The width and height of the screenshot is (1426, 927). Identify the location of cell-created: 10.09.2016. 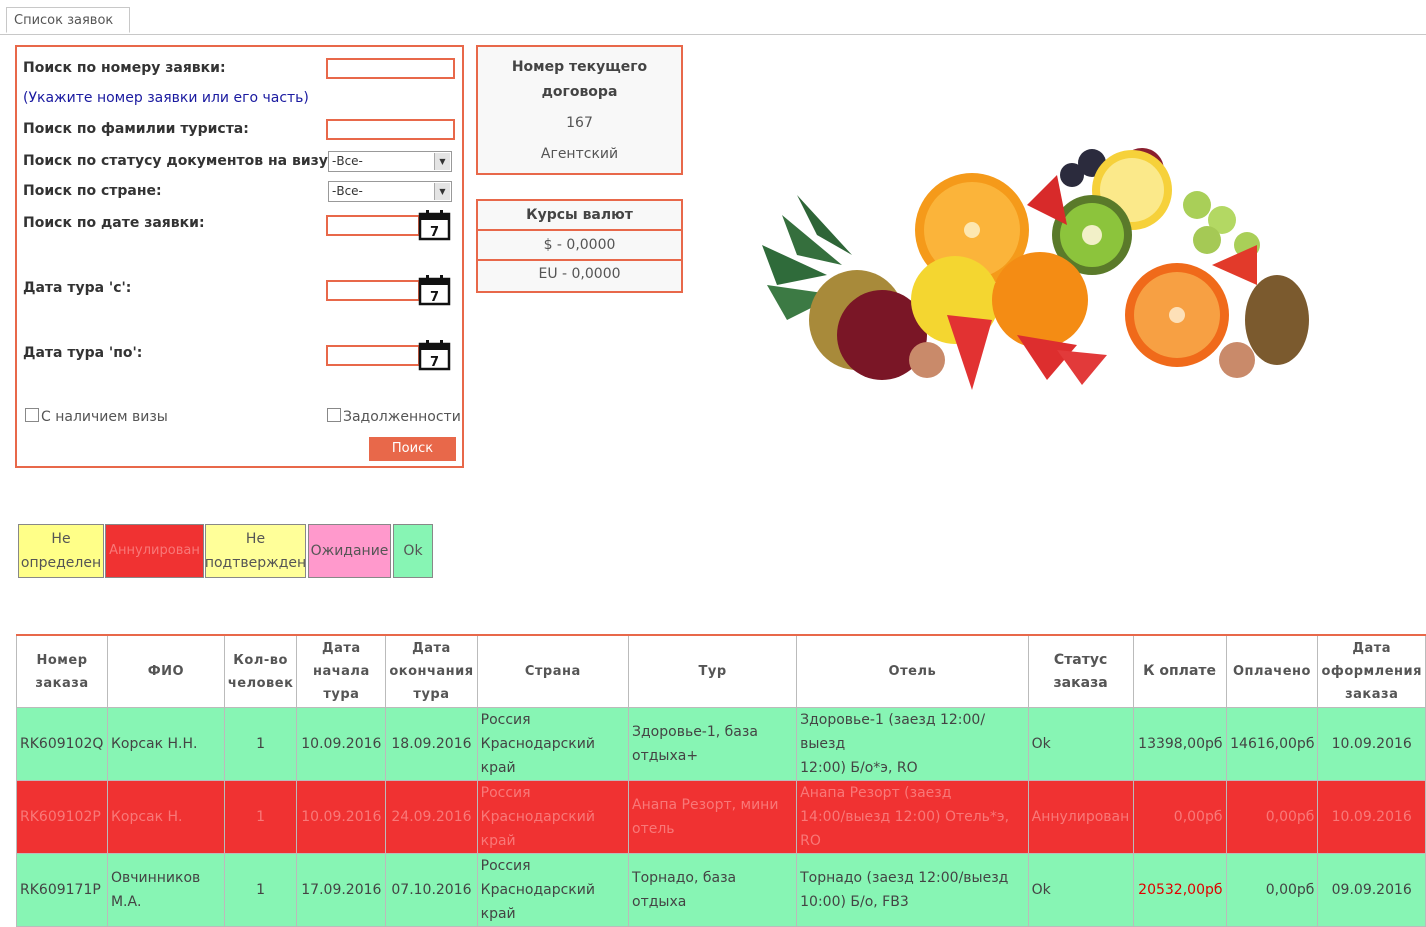
(1371, 817).